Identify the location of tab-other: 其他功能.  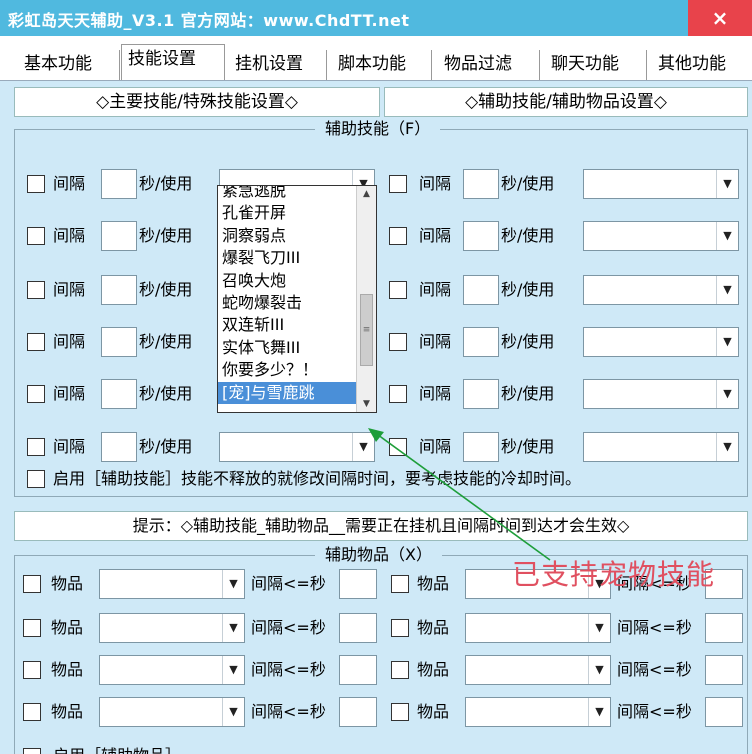
(703, 65).